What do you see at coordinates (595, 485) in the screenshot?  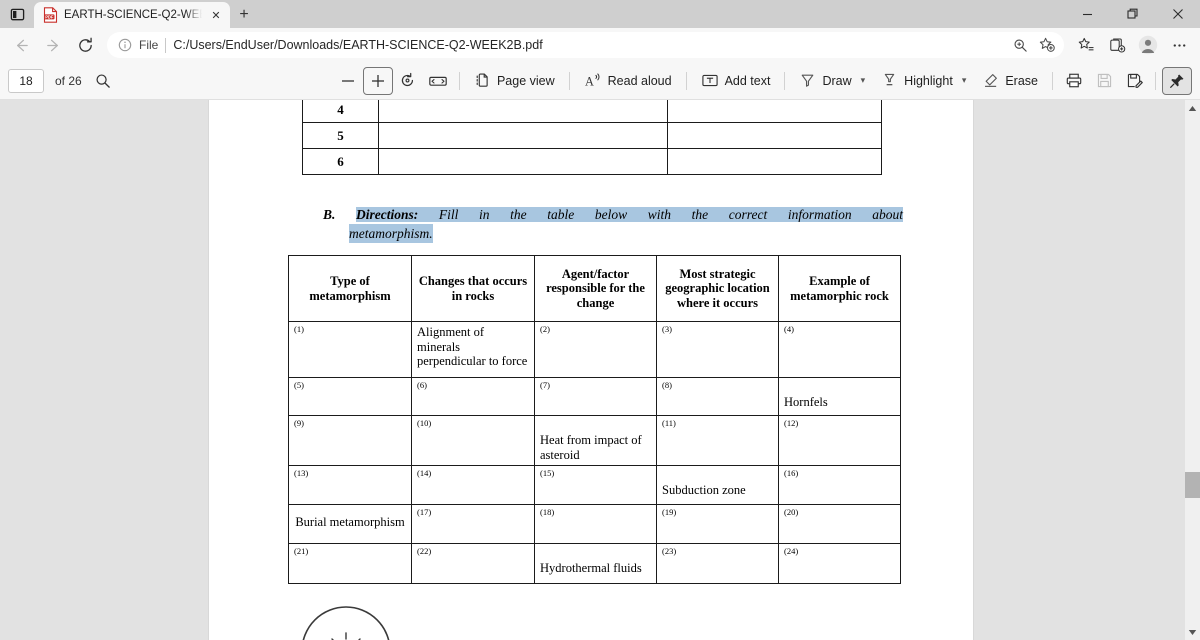 I see `answer-cell: (15)` at bounding box center [595, 485].